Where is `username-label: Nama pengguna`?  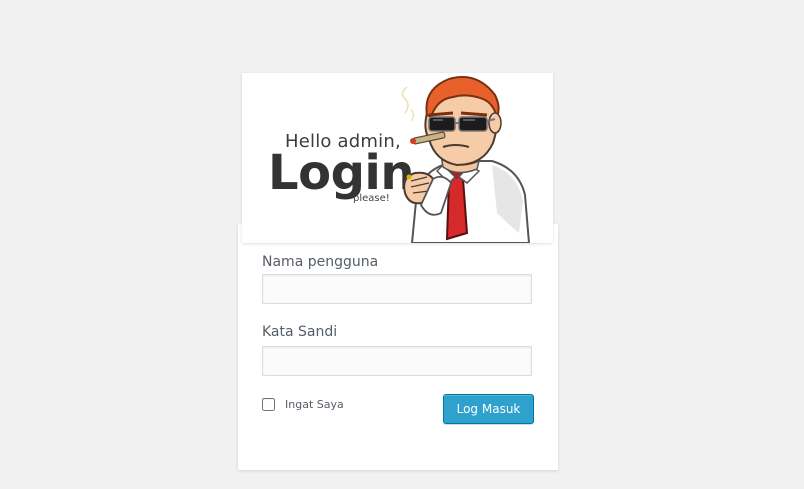
username-label: Nama pengguna is located at coordinates (320, 262).